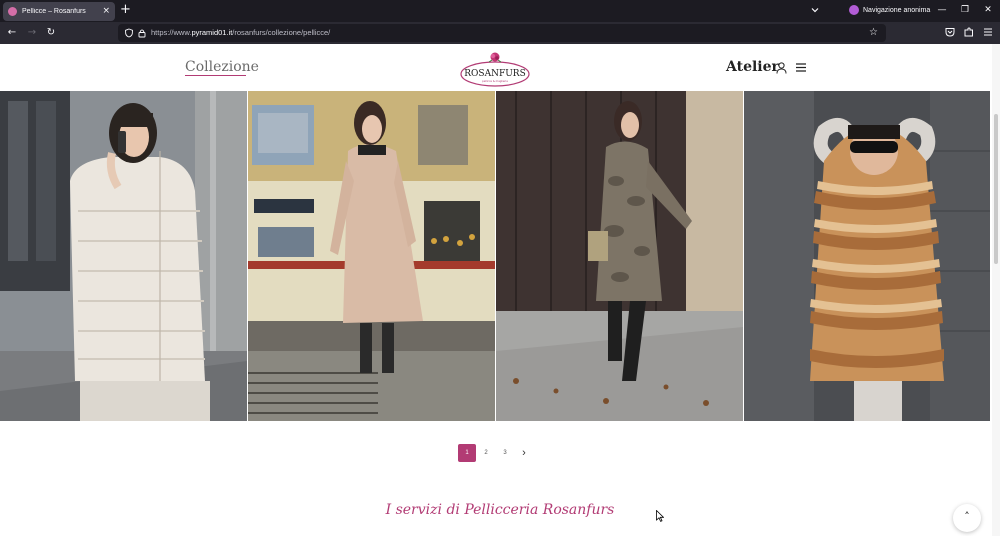 The height and width of the screenshot is (536, 1000). What do you see at coordinates (897, 10) in the screenshot?
I see `private-browsing-label: Navigazione anonima` at bounding box center [897, 10].